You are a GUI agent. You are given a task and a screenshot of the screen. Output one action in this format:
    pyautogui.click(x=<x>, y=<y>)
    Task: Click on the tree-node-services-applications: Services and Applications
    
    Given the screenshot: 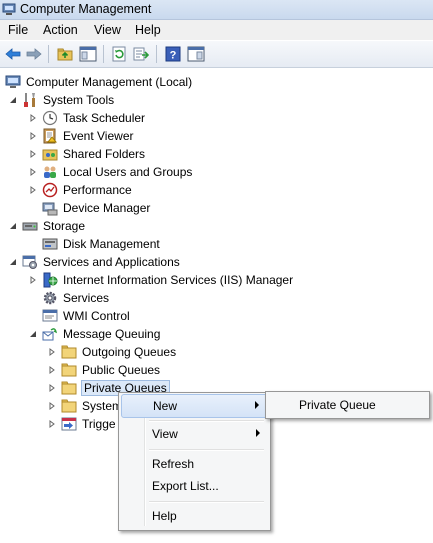 What is the action you would take?
    pyautogui.click(x=94, y=262)
    